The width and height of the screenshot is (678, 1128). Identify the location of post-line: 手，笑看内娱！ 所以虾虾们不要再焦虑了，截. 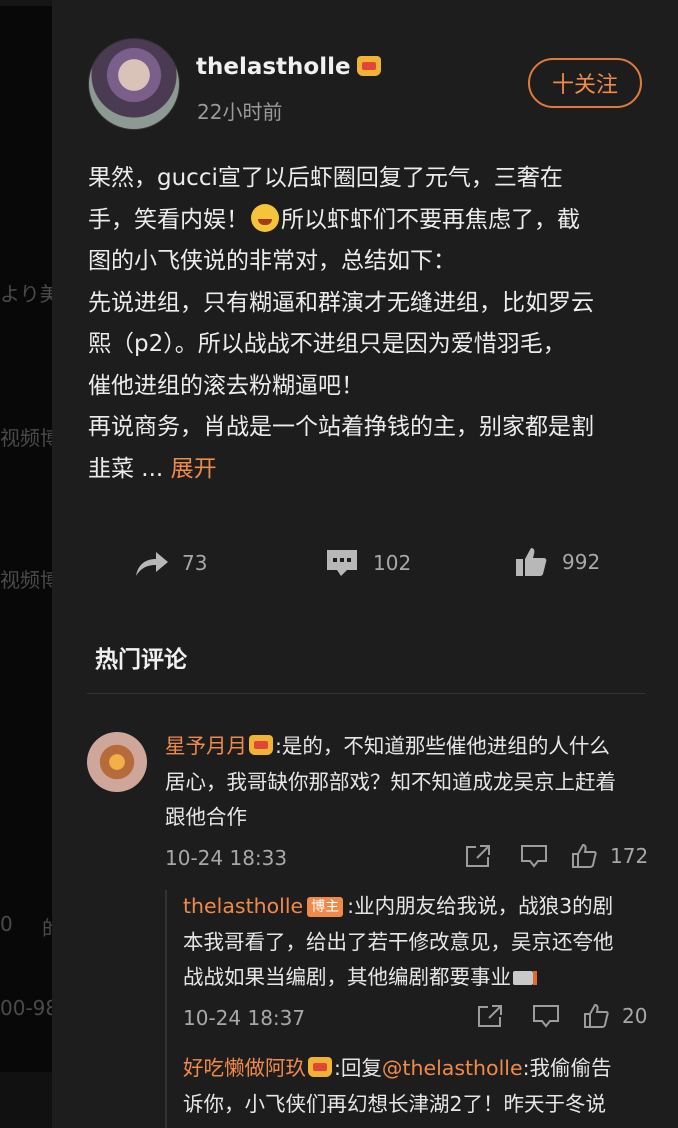
(368, 221).